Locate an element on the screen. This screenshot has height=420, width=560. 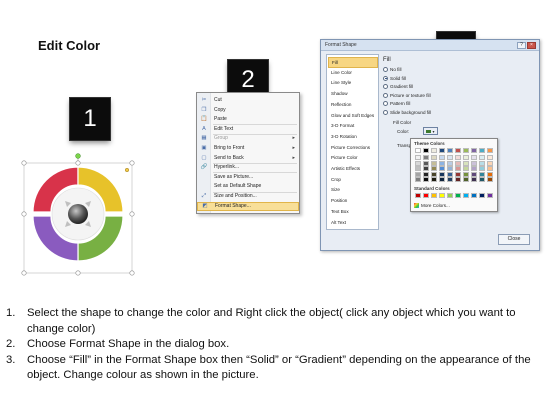
adjust-handle is located at coordinates (127, 170).